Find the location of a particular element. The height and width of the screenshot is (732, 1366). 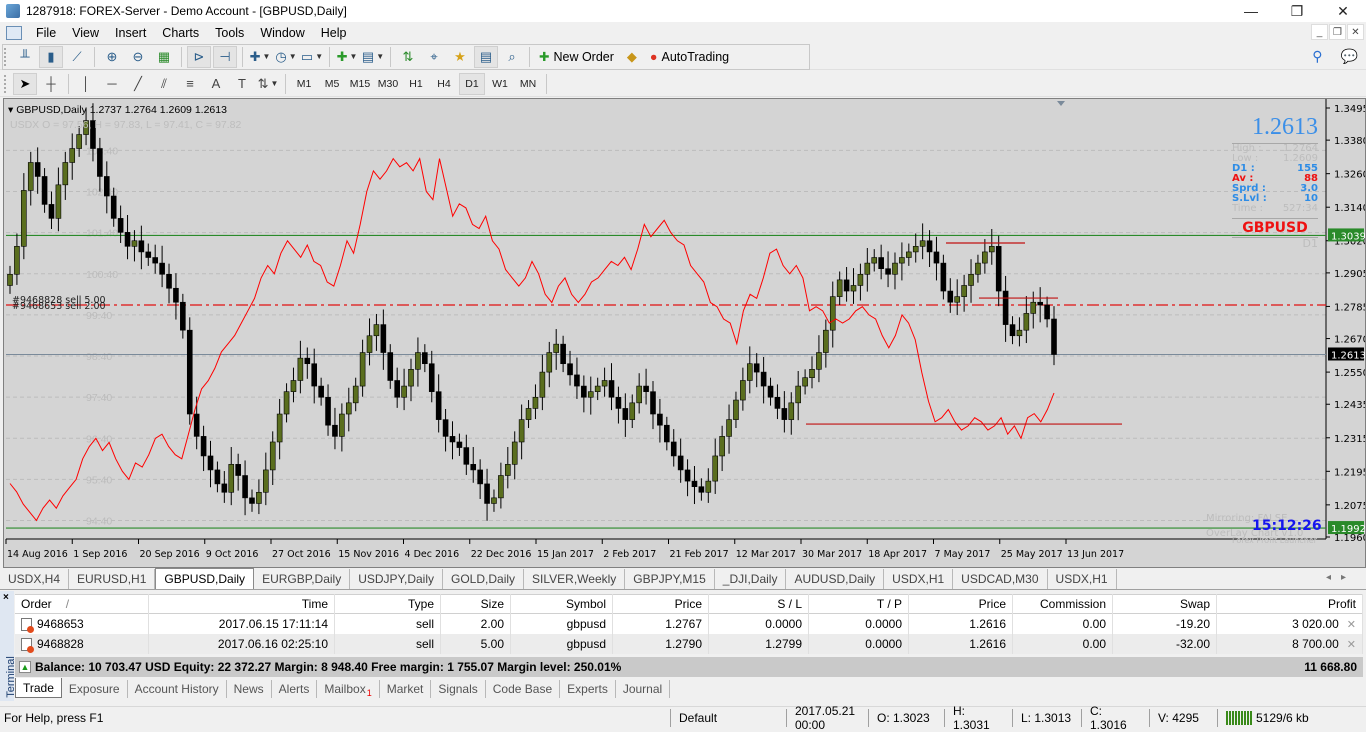

tab-scroll-arrows: ◂▸ is located at coordinates (1341, 577).